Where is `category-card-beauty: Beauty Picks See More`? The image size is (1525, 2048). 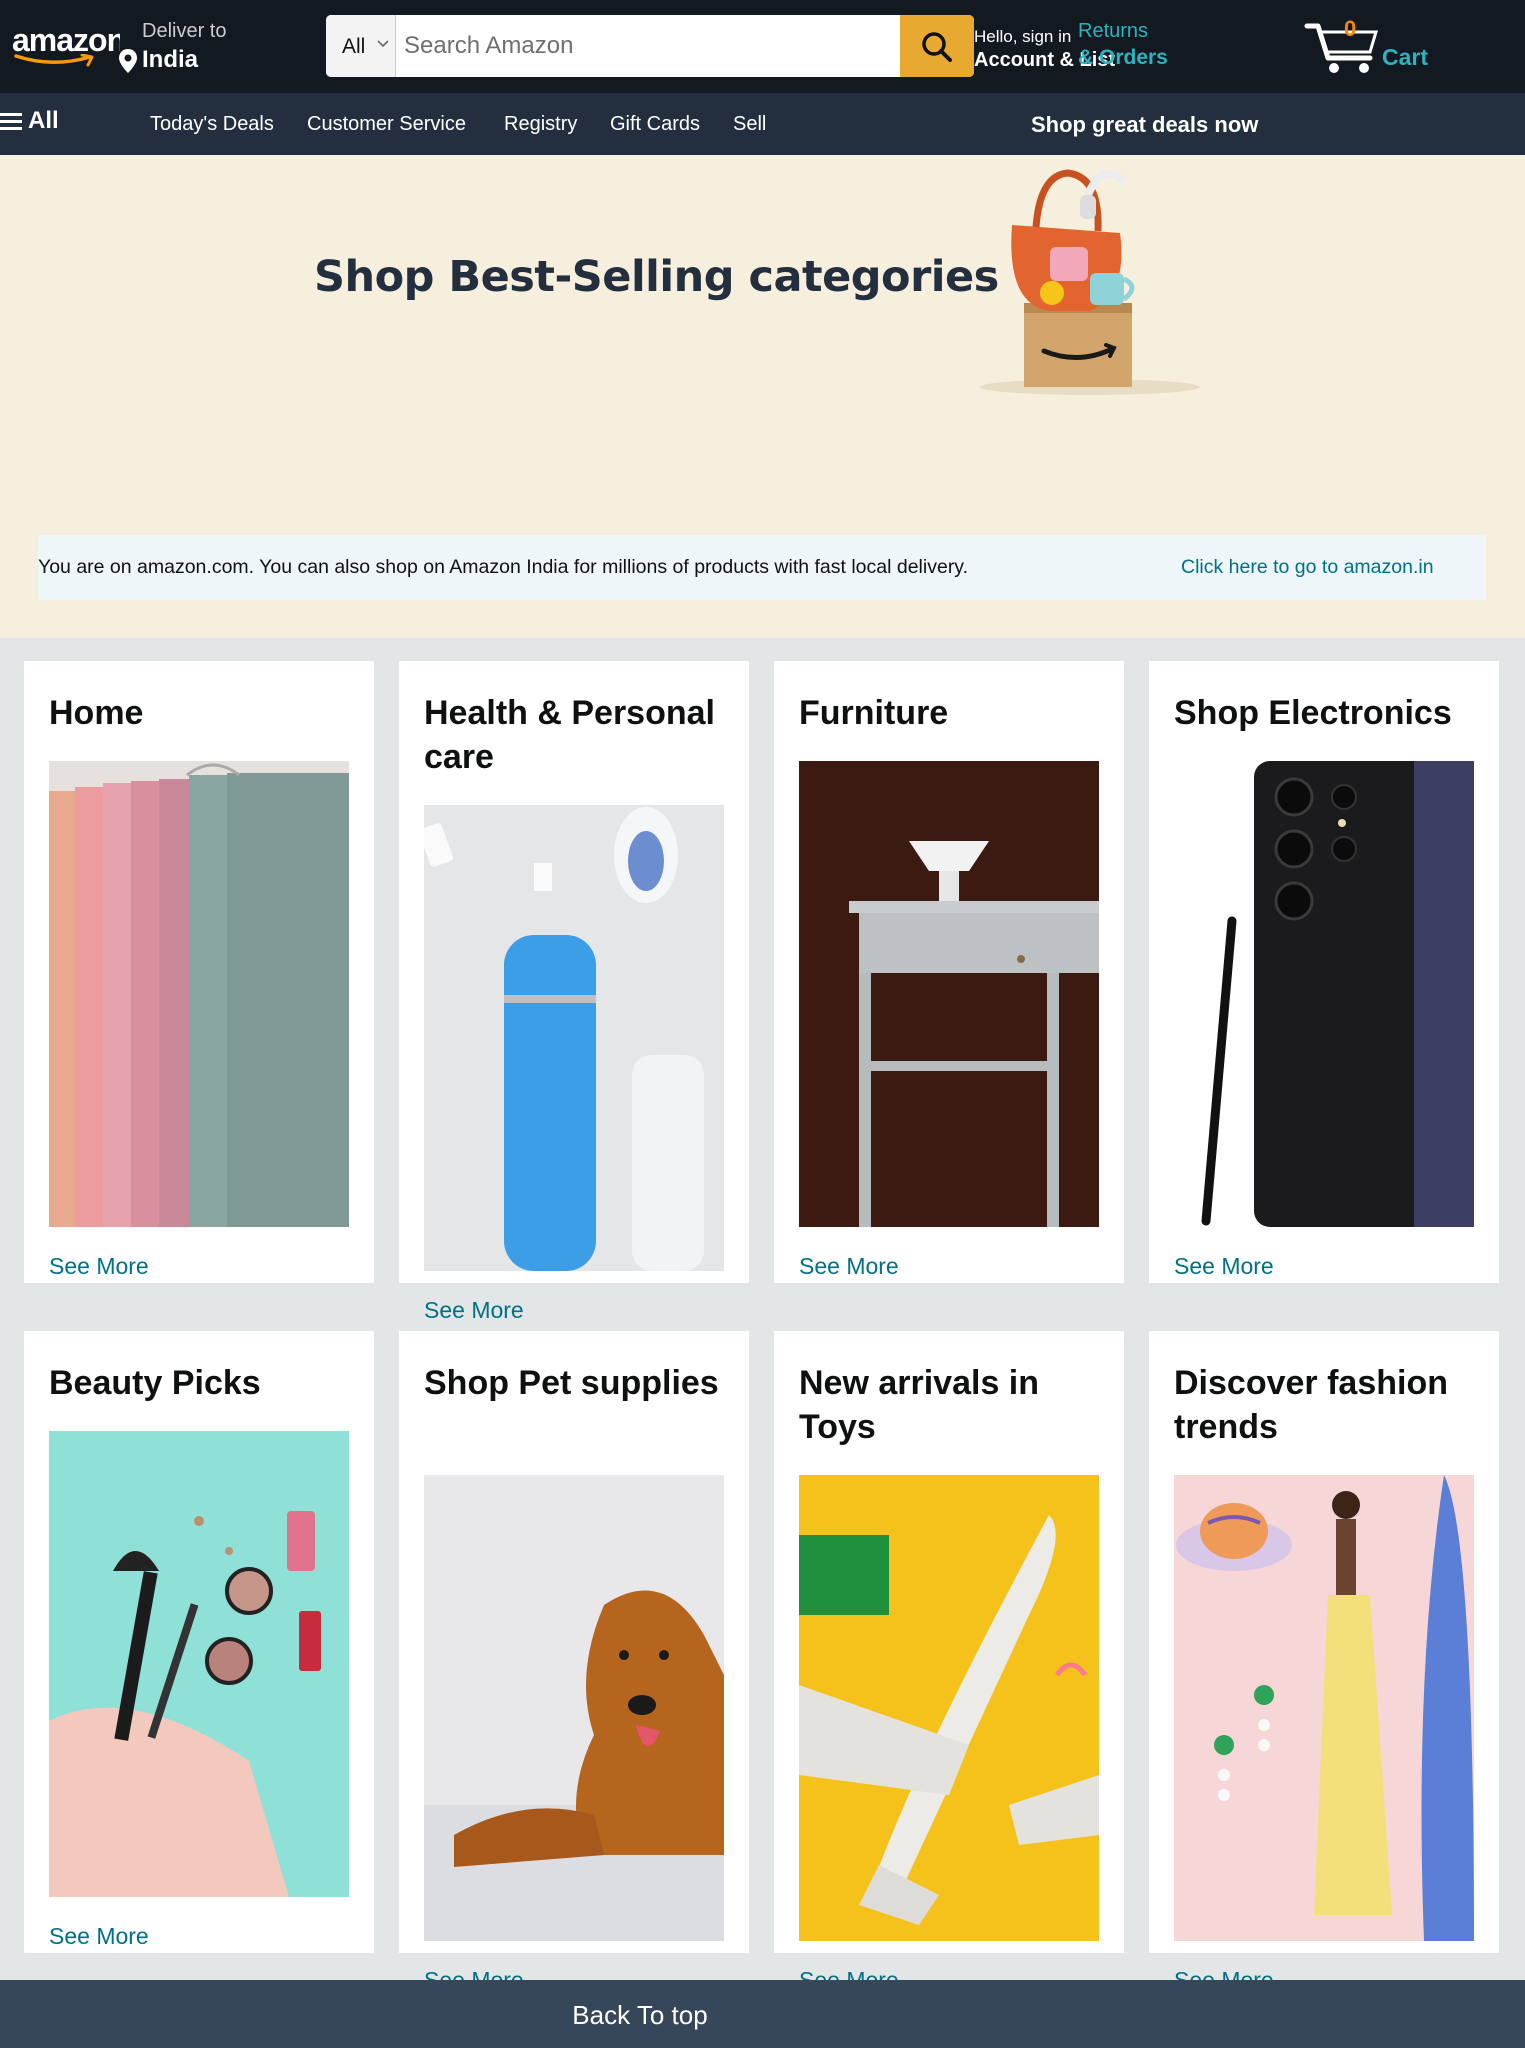 category-card-beauty: Beauty Picks See More is located at coordinates (199, 1642).